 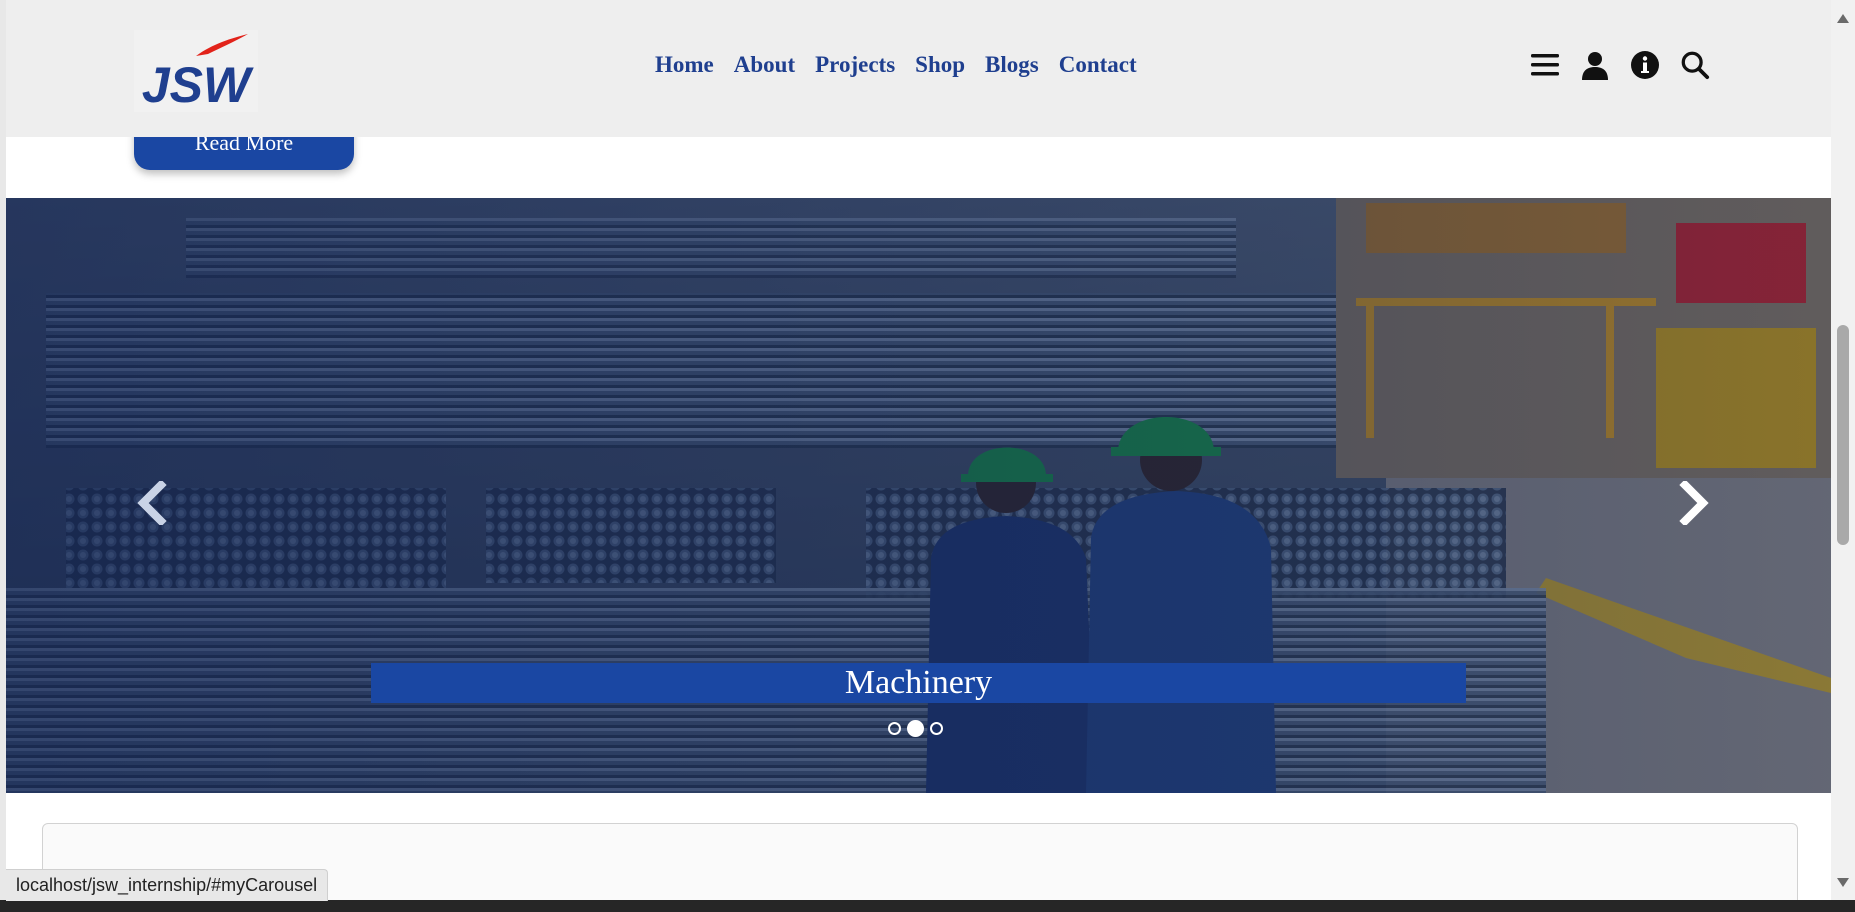 I want to click on carousel-indicator-active, so click(x=915, y=728).